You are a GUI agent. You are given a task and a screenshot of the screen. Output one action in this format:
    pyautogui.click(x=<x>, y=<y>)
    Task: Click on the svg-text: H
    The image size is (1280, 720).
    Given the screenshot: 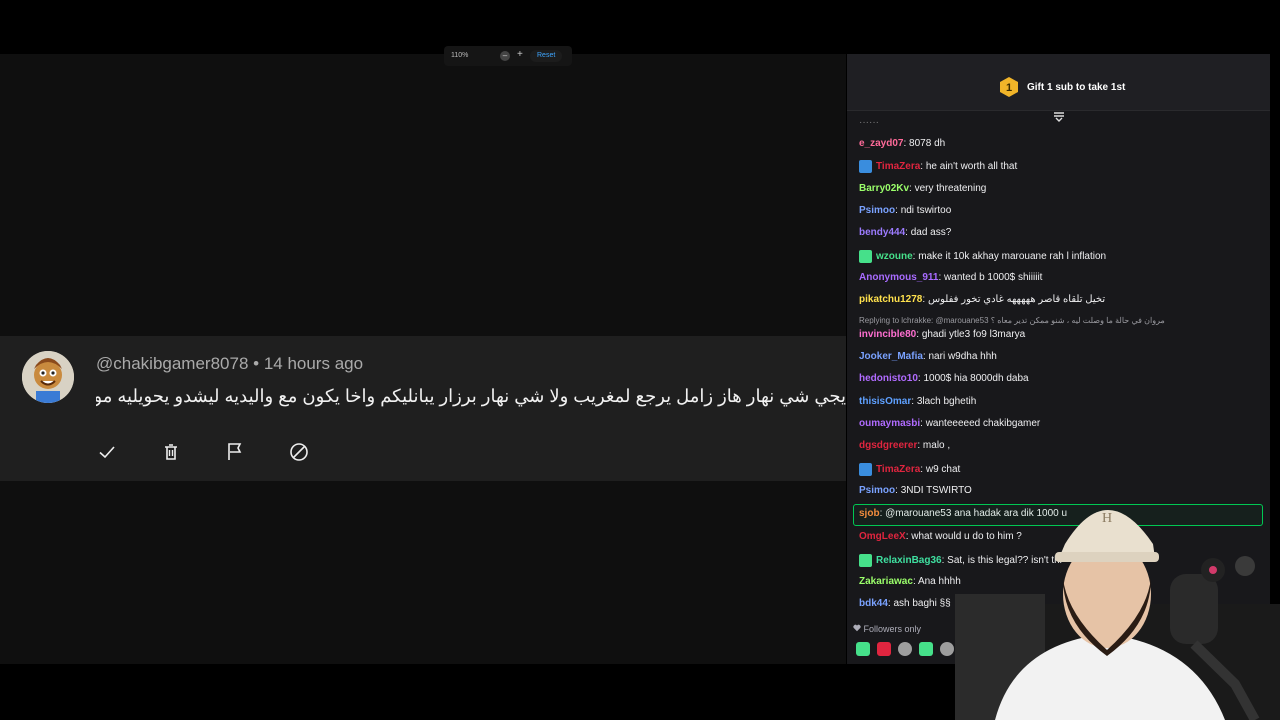 What is the action you would take?
    pyautogui.click(x=1107, y=518)
    